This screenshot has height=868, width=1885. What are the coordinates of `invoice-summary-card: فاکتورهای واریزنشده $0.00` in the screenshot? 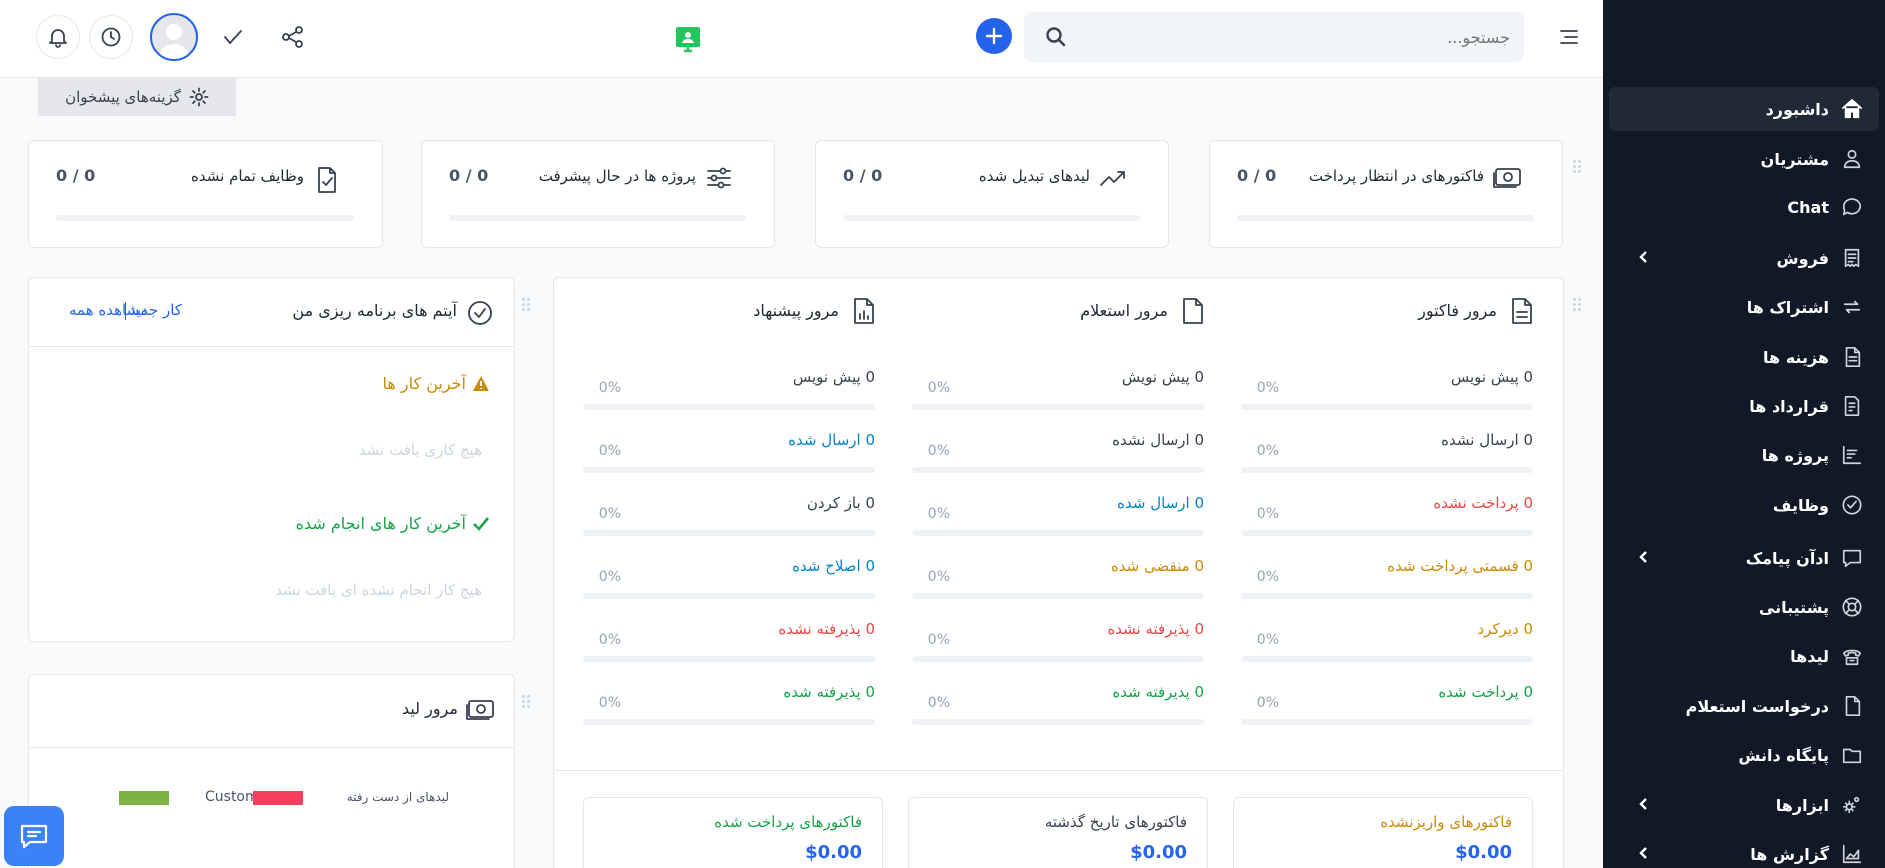 It's located at (1383, 832).